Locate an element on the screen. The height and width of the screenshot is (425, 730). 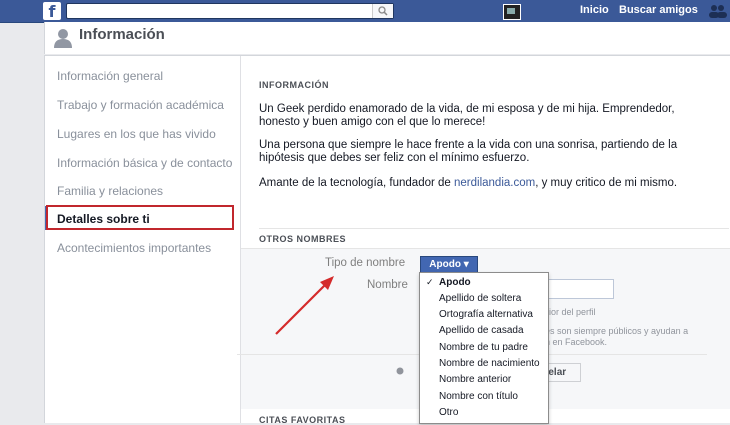
friend-requests-icon is located at coordinates (717, 11).